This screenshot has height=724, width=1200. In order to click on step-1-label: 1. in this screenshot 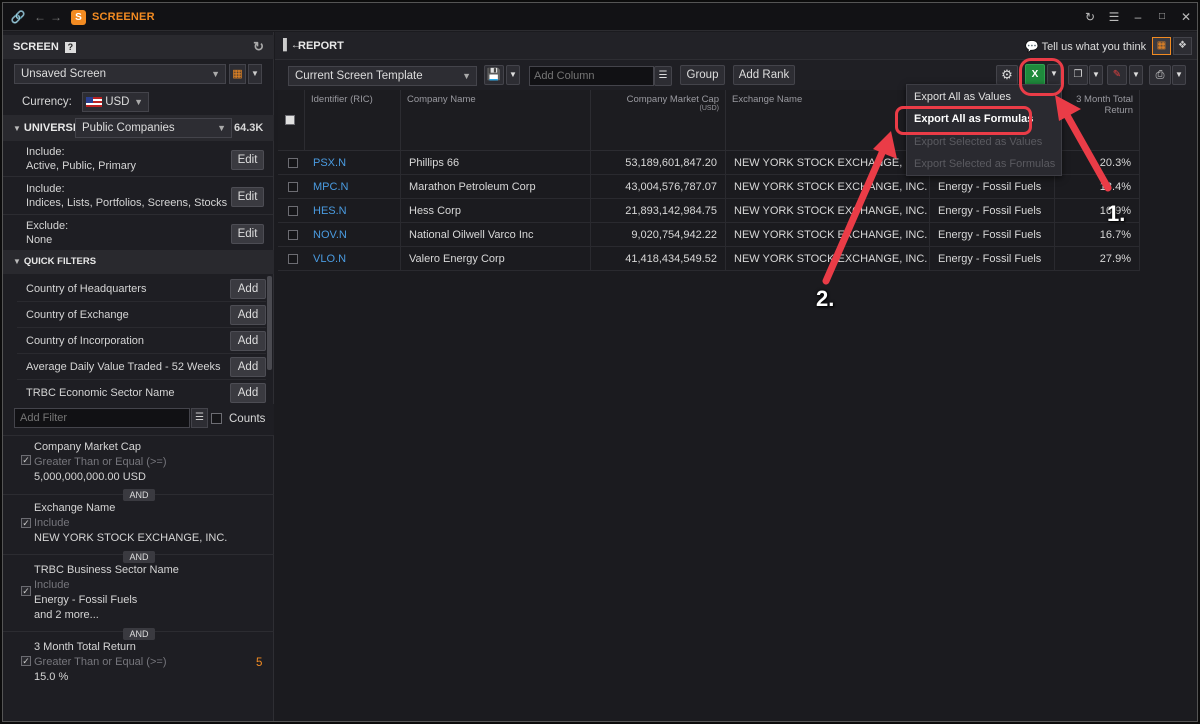, I will do `click(1116, 213)`.